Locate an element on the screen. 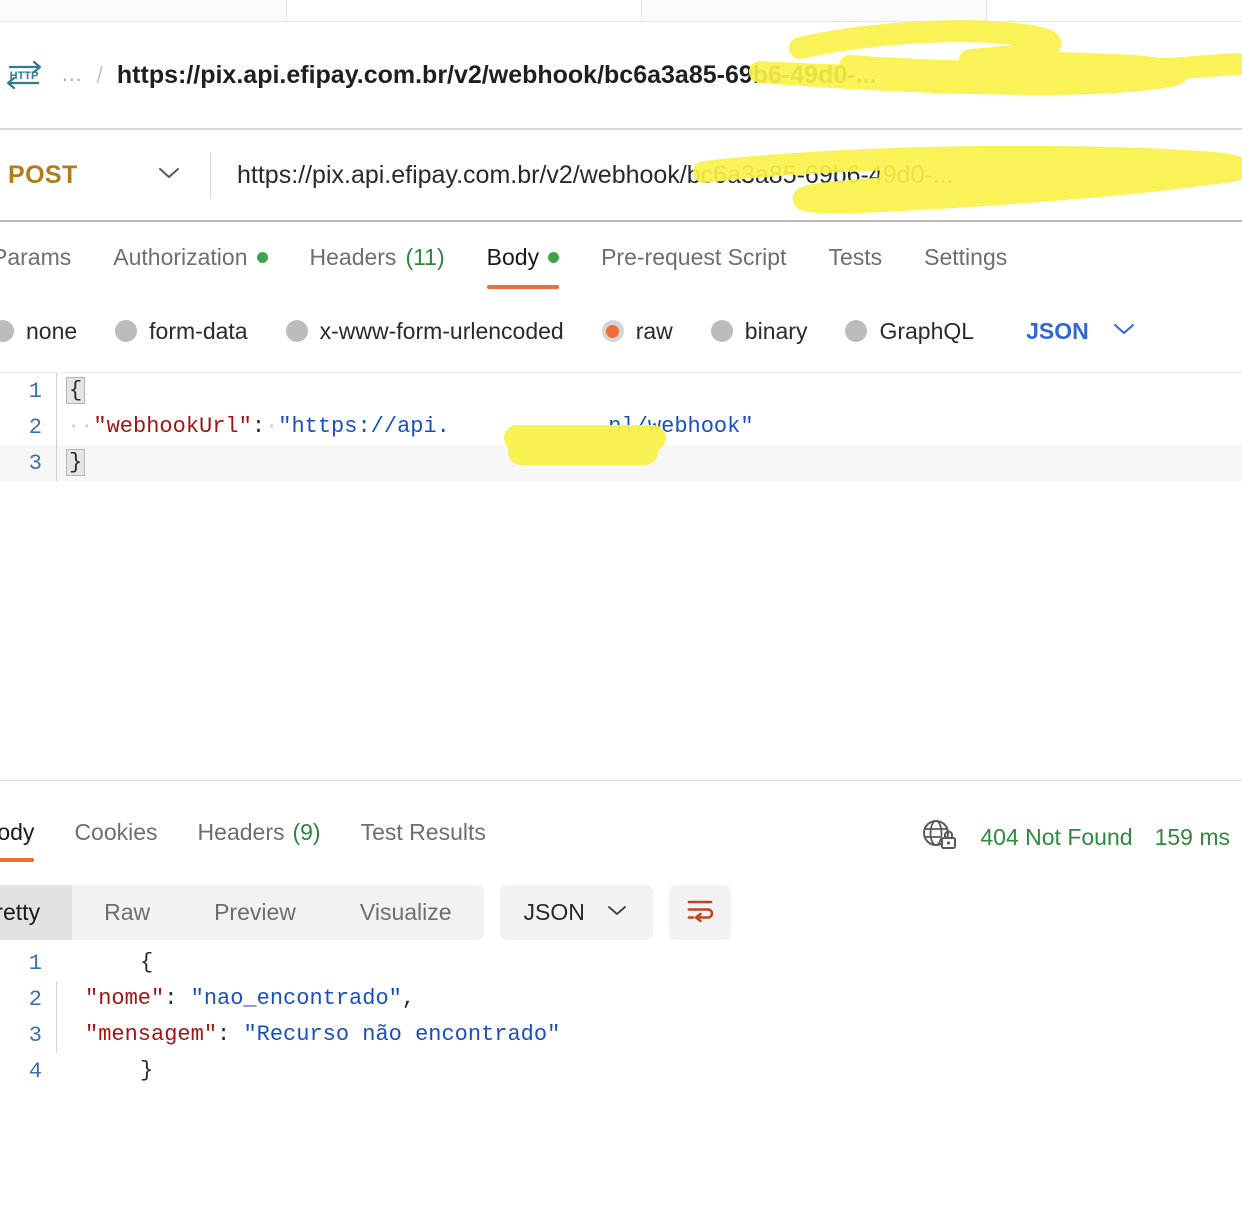  view-mode-label: Visualize is located at coordinates (405, 912).